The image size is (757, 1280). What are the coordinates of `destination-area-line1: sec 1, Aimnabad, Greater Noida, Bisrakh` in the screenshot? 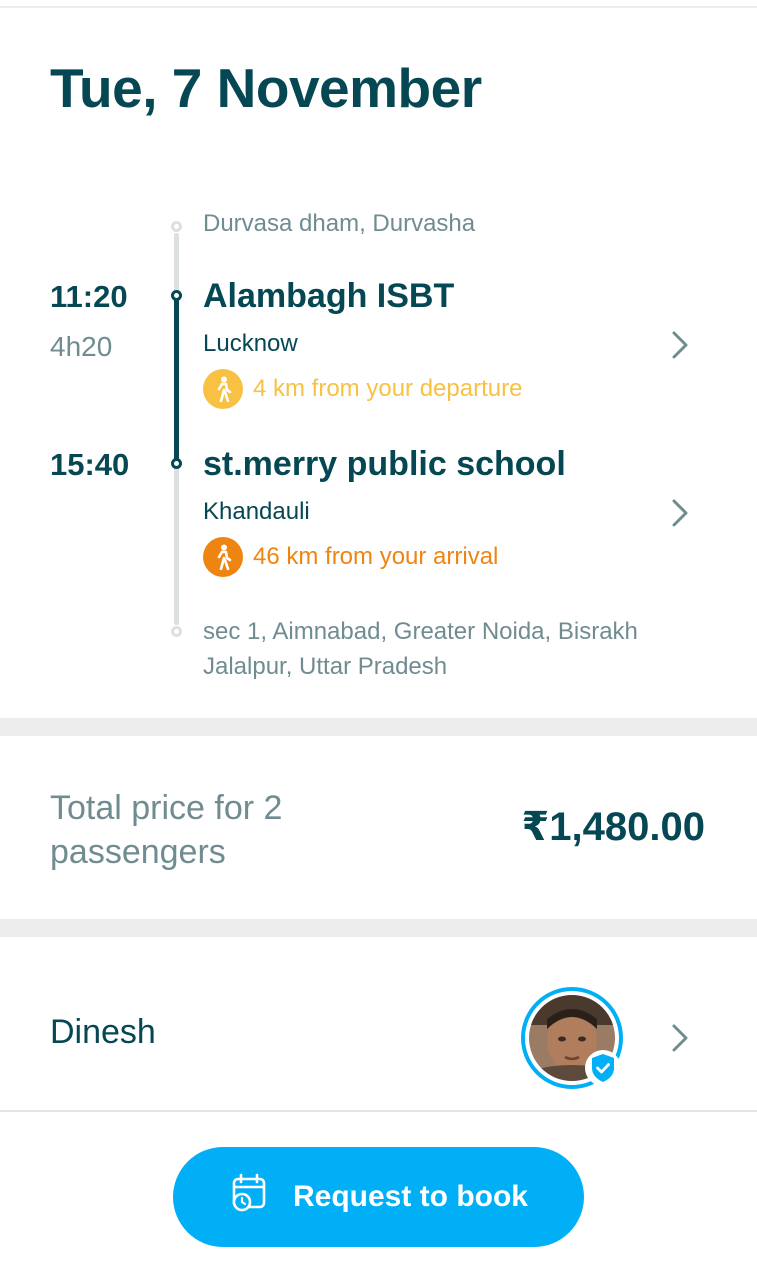 It's located at (420, 631).